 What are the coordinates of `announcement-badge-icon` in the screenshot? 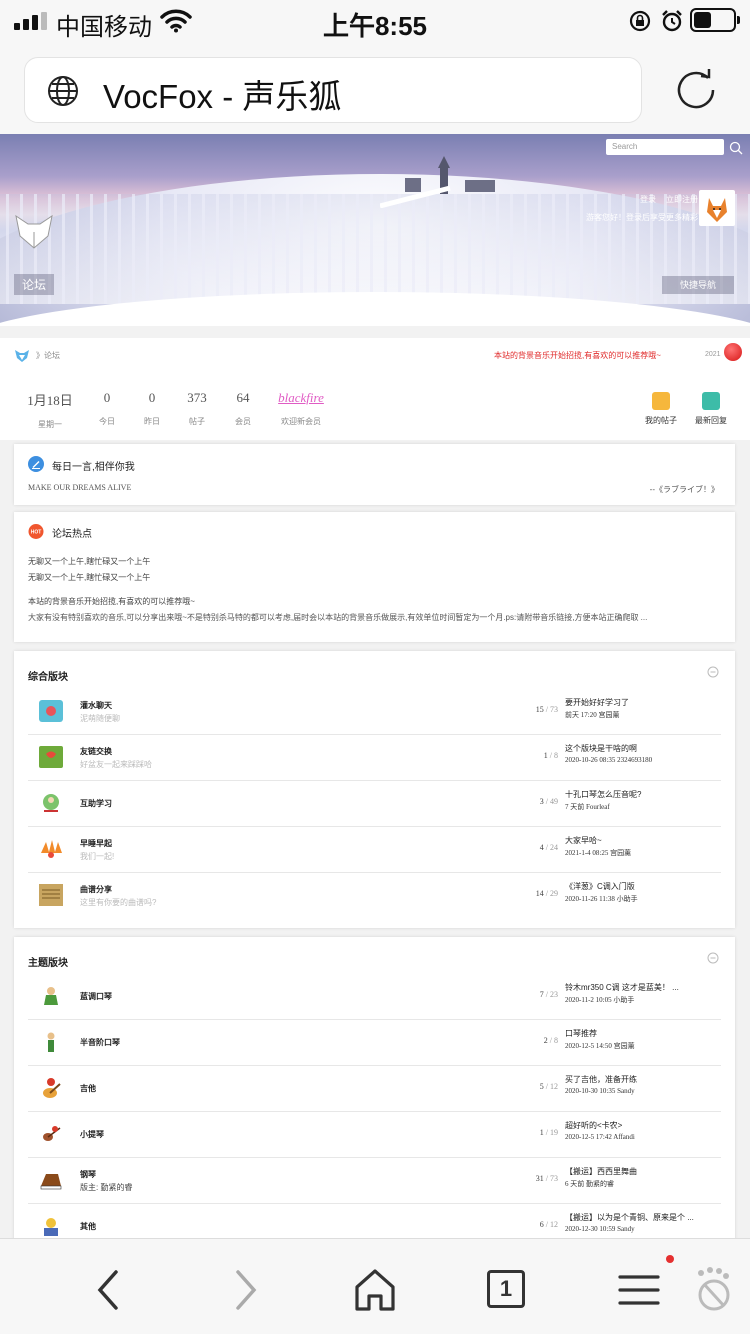 It's located at (733, 352).